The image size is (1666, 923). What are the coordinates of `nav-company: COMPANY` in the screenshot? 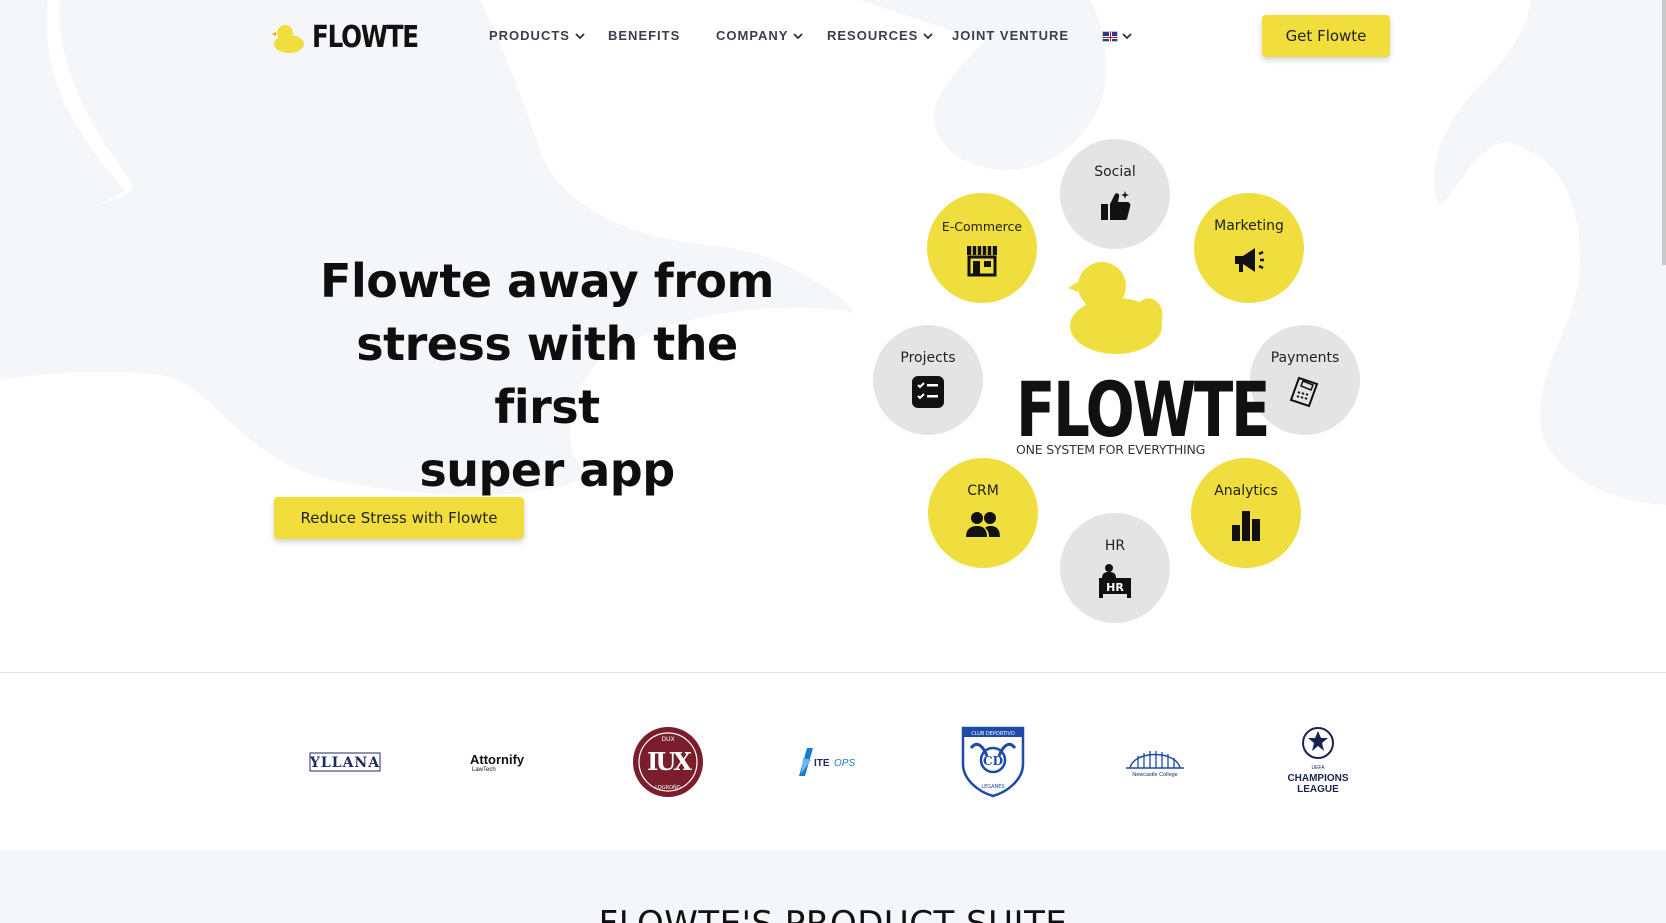 It's located at (760, 35).